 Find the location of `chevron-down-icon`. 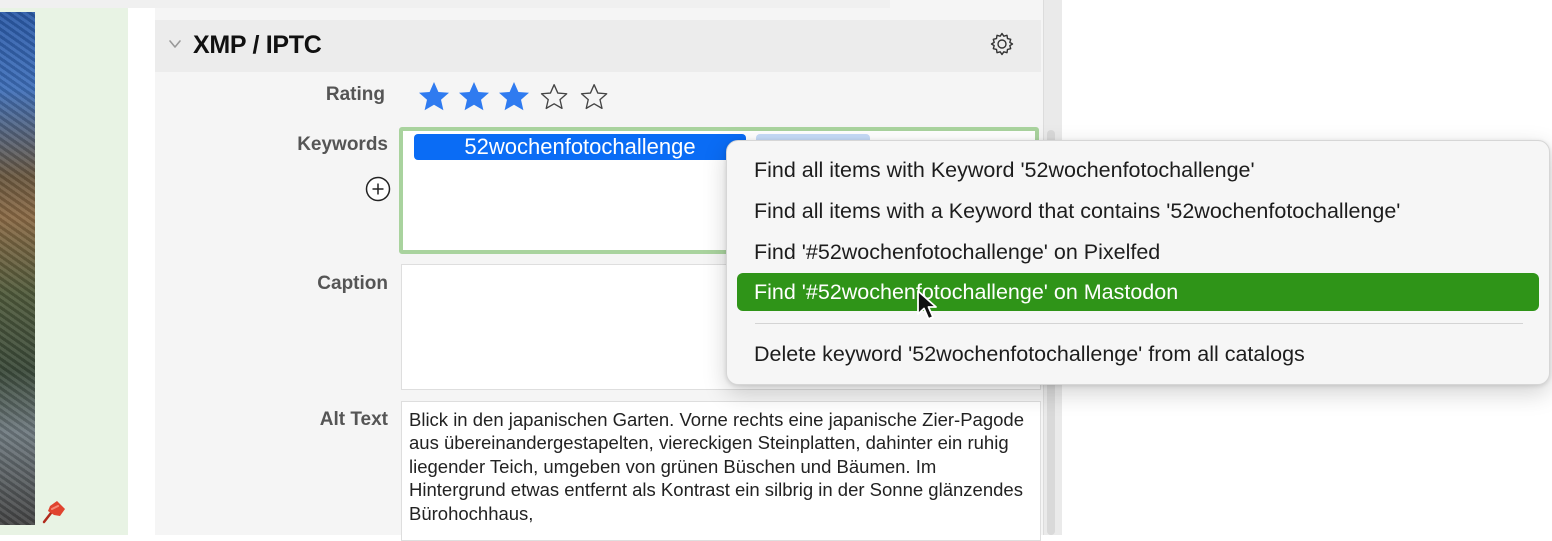

chevron-down-icon is located at coordinates (175, 44).